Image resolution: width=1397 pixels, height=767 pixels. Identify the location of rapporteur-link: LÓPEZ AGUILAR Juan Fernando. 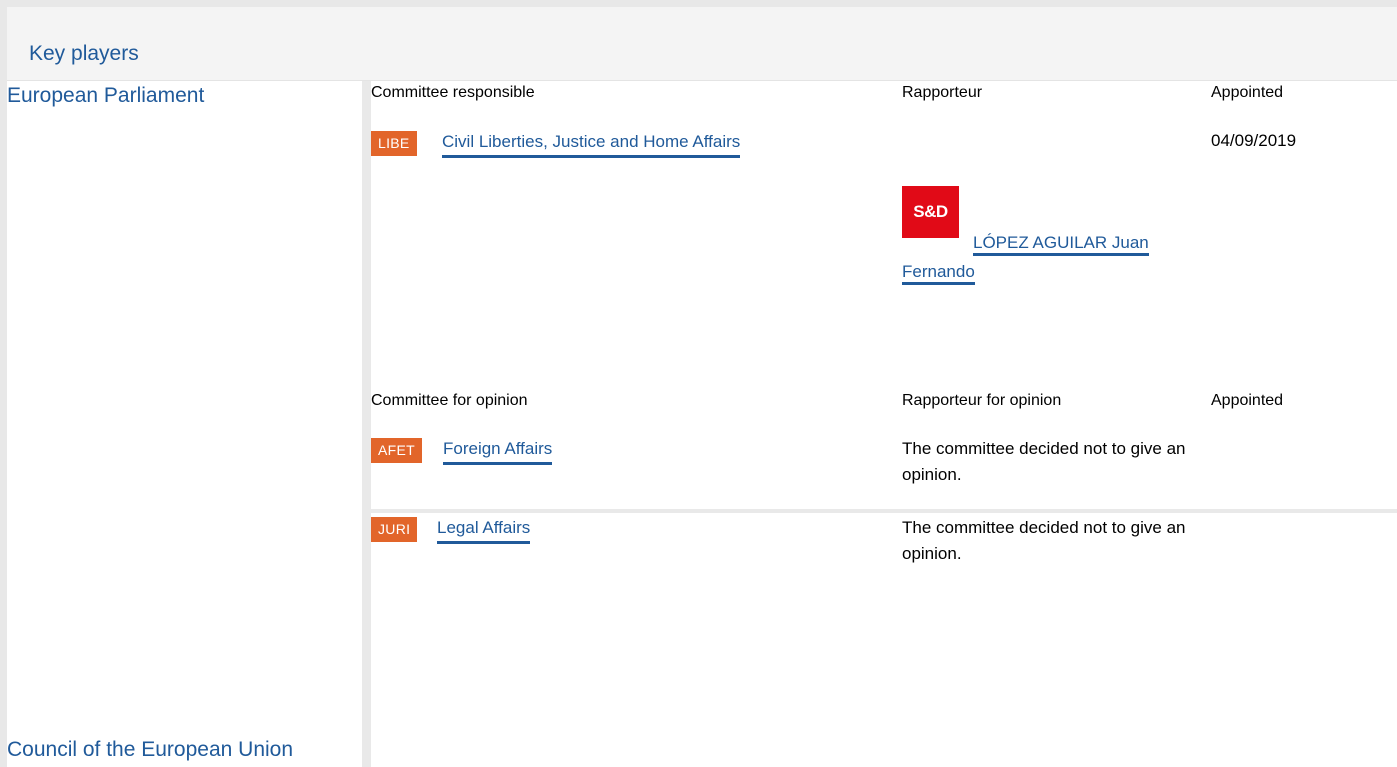
(1052, 257).